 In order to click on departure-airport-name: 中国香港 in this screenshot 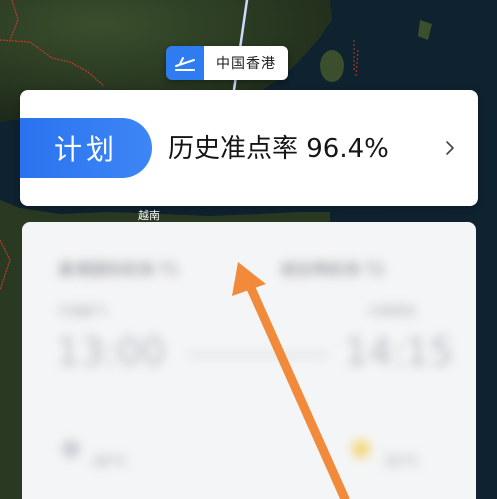, I will do `click(246, 63)`.